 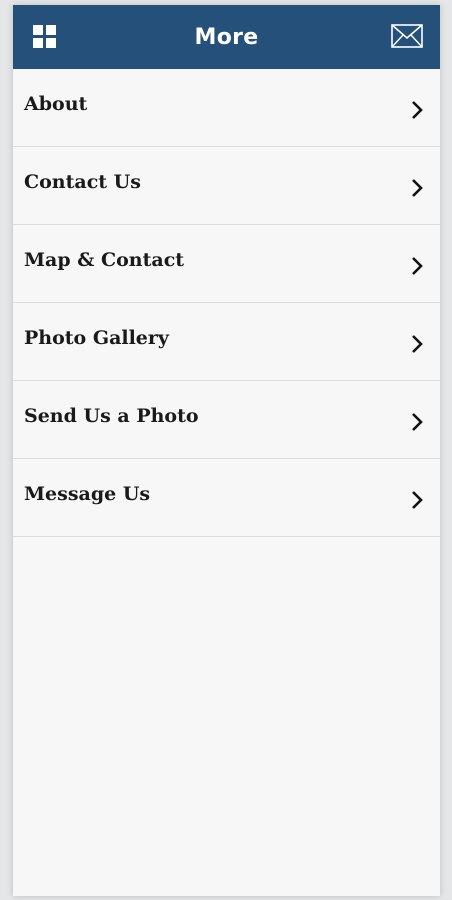 What do you see at coordinates (56, 103) in the screenshot?
I see `menu-item-label: About` at bounding box center [56, 103].